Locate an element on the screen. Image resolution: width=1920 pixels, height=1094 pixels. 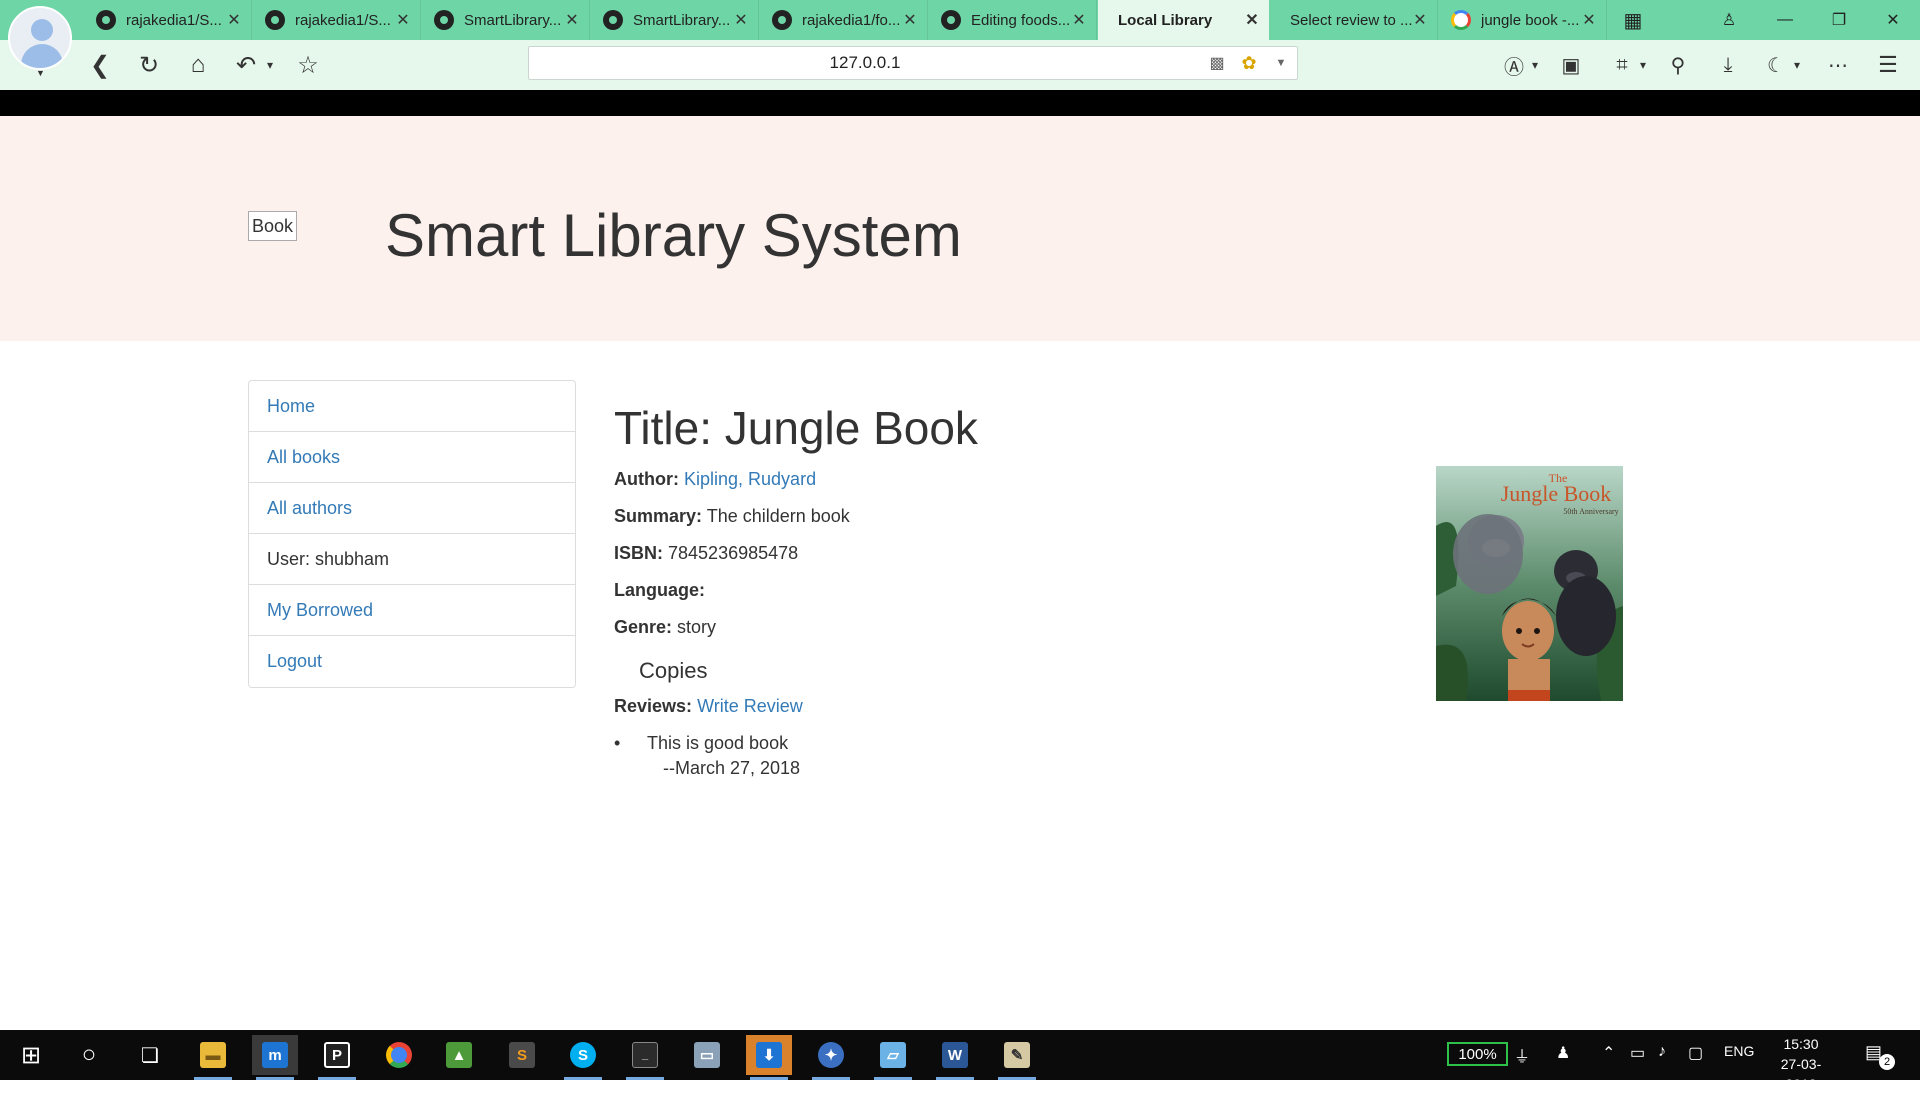
download-icon: ⤓ is located at coordinates (1728, 65).